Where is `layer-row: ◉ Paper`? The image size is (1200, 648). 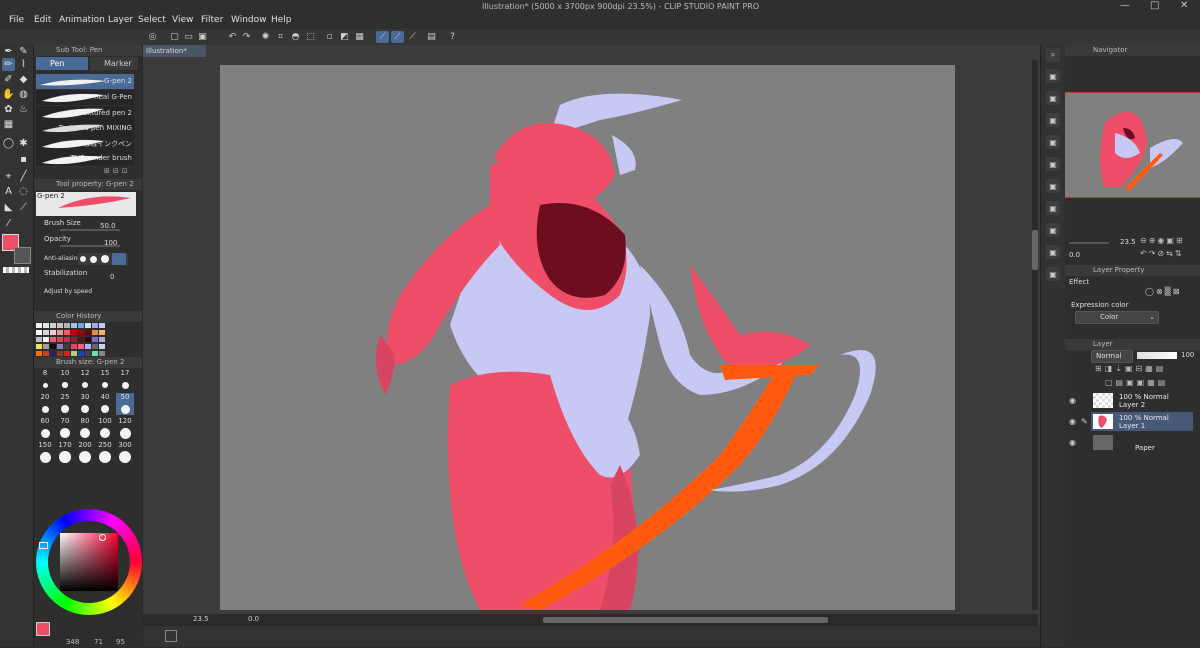 layer-row: ◉ Paper is located at coordinates (1131, 442).